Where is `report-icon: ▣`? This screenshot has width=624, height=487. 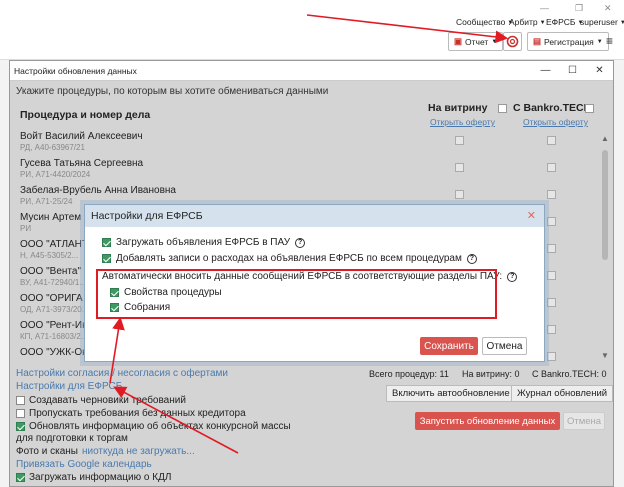 report-icon: ▣ is located at coordinates (458, 41).